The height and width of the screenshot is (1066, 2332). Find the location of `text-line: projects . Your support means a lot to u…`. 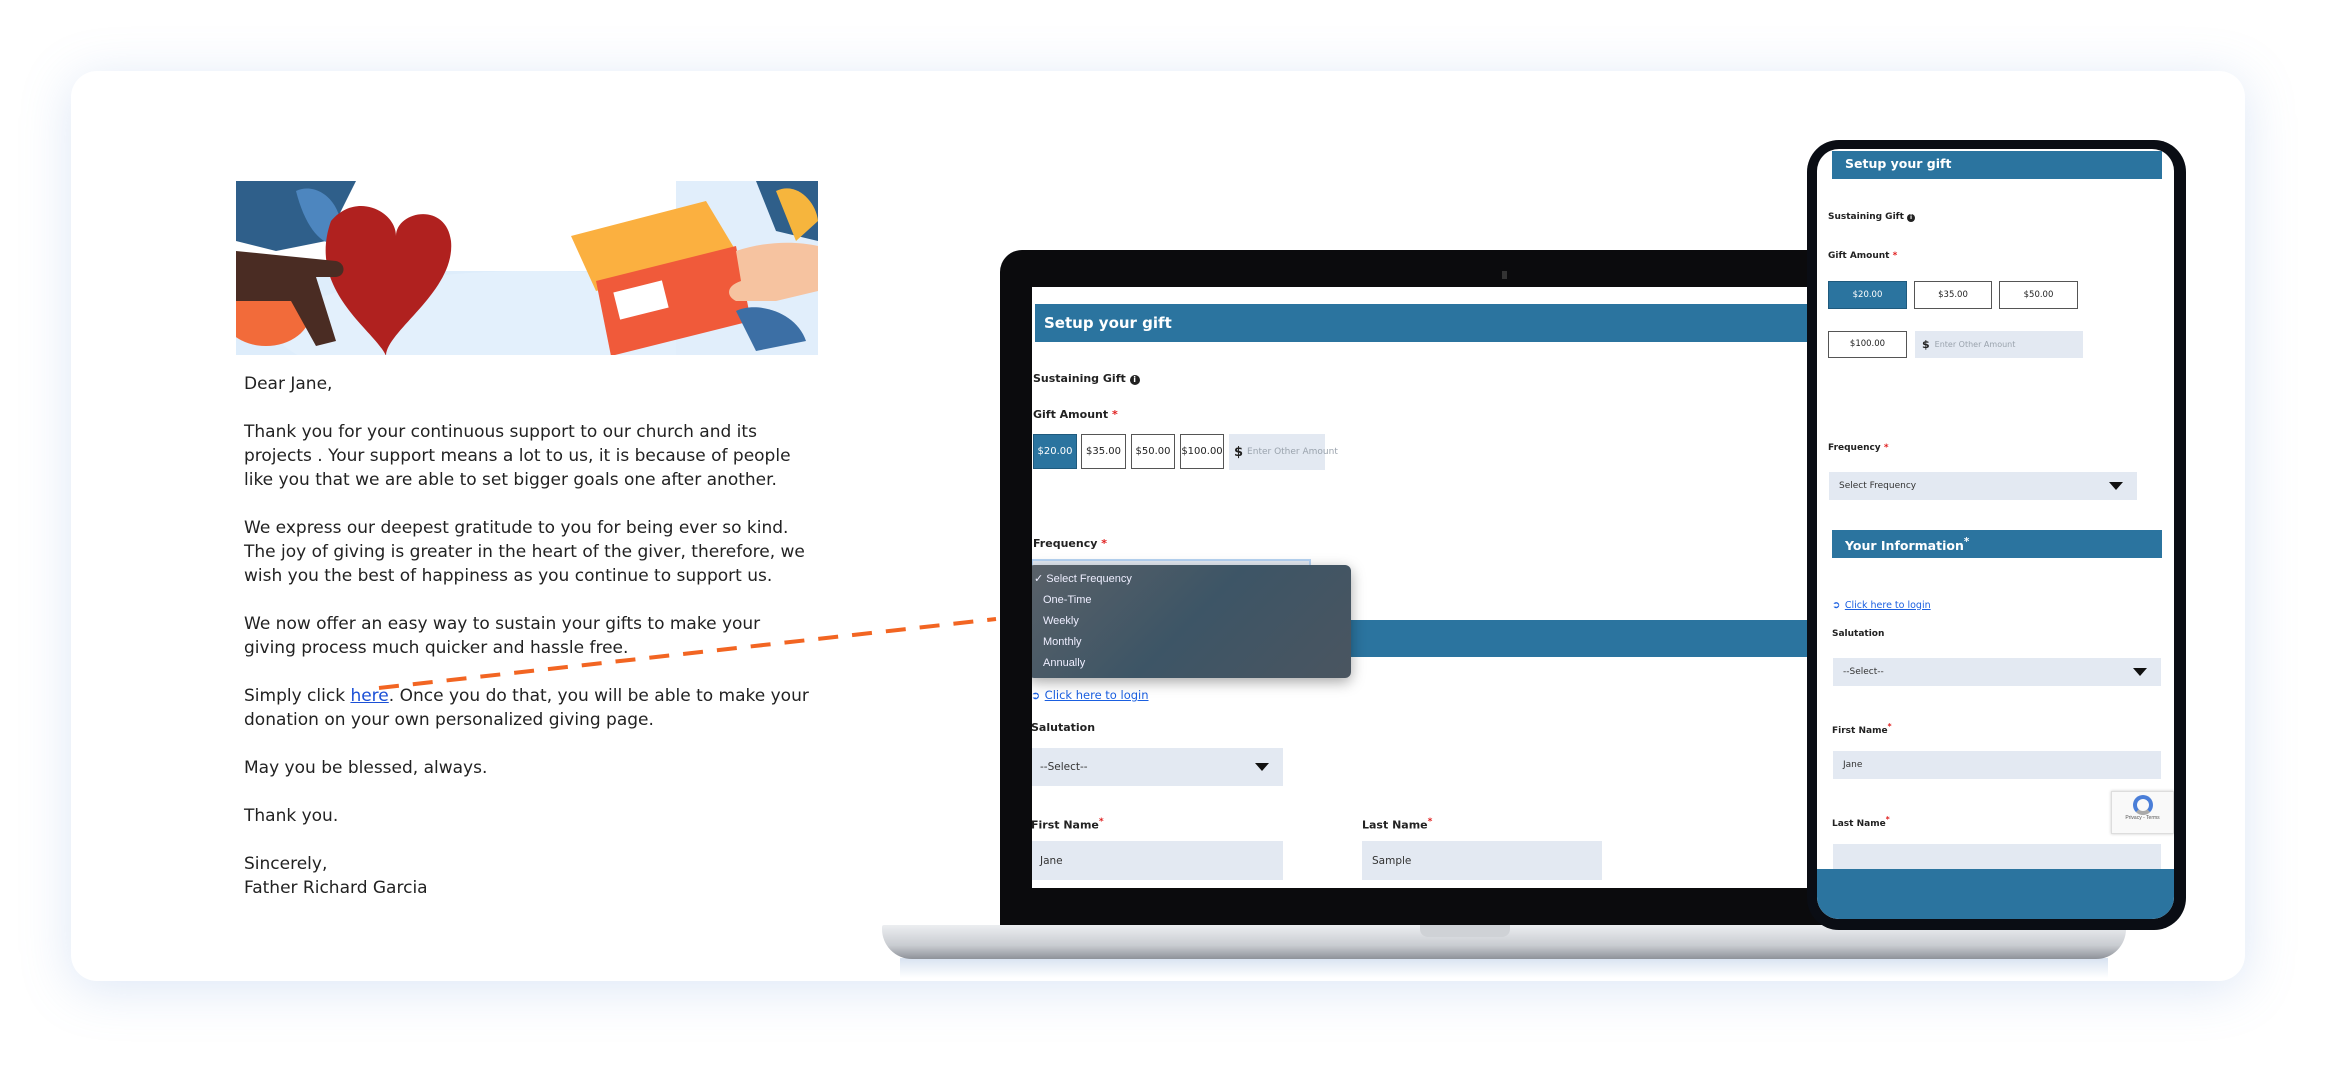

text-line: projects . Your support means a lot to u… is located at coordinates (517, 456).